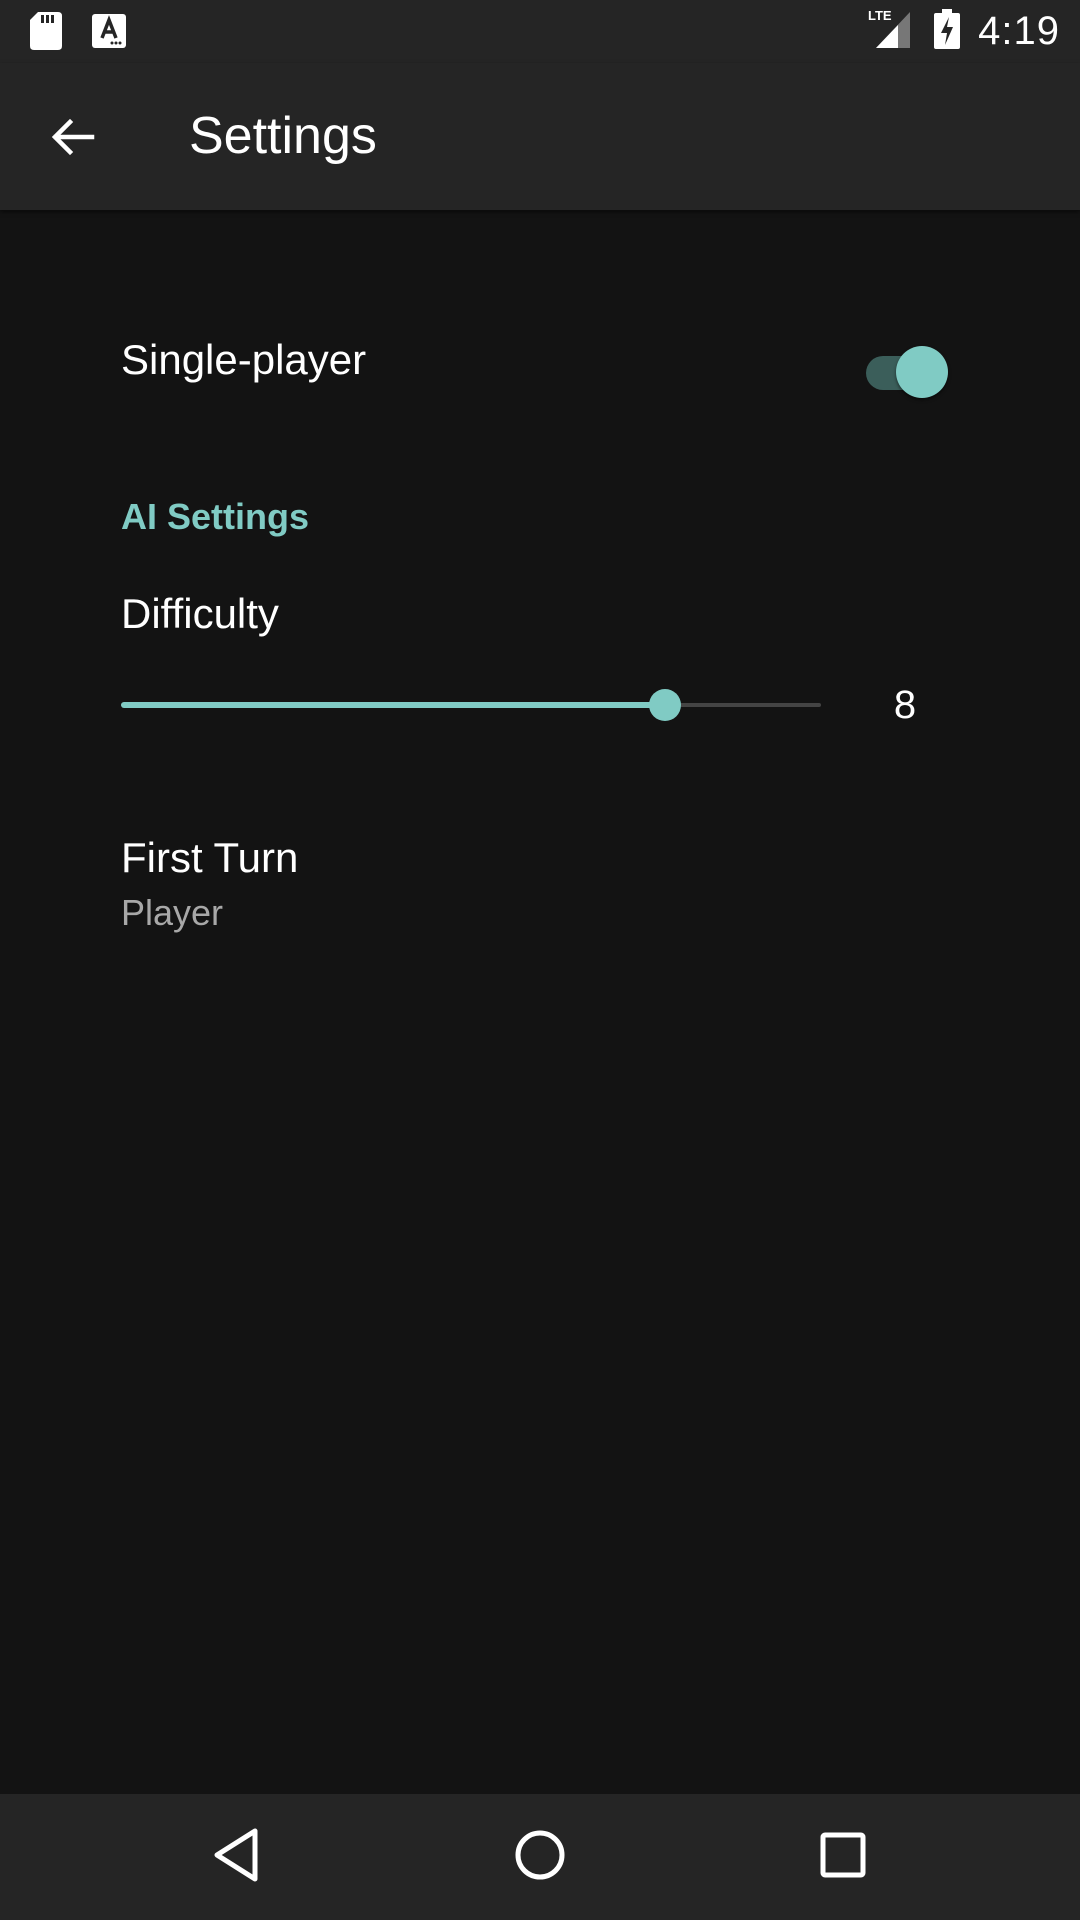  I want to click on sd-card-icon, so click(46, 33).